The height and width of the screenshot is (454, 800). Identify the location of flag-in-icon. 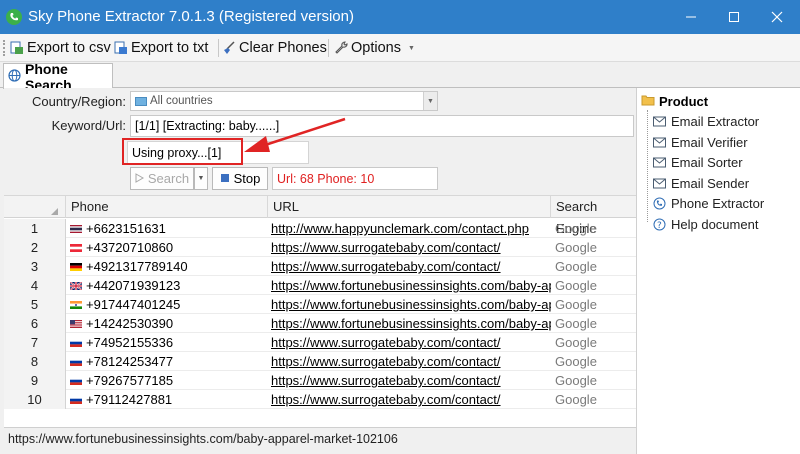
(76, 304).